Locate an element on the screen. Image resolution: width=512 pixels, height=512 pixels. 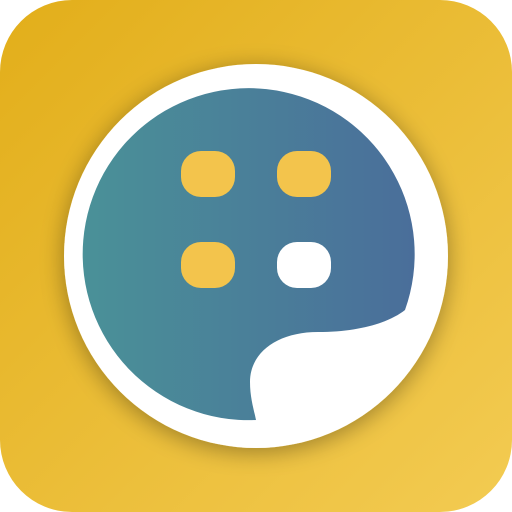
dot-bottom-right is located at coordinates (304, 265).